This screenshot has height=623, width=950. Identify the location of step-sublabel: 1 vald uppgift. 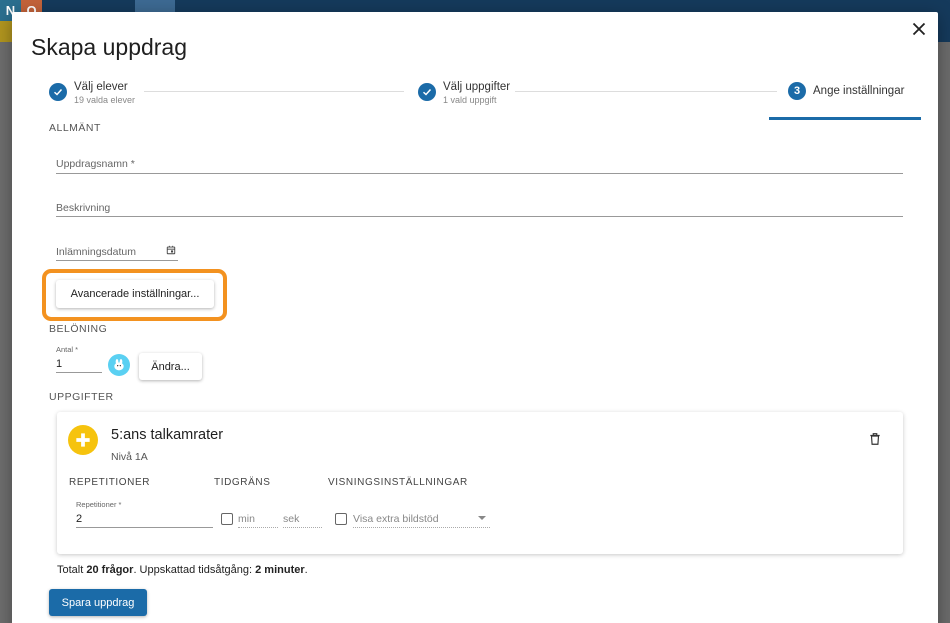
(470, 100).